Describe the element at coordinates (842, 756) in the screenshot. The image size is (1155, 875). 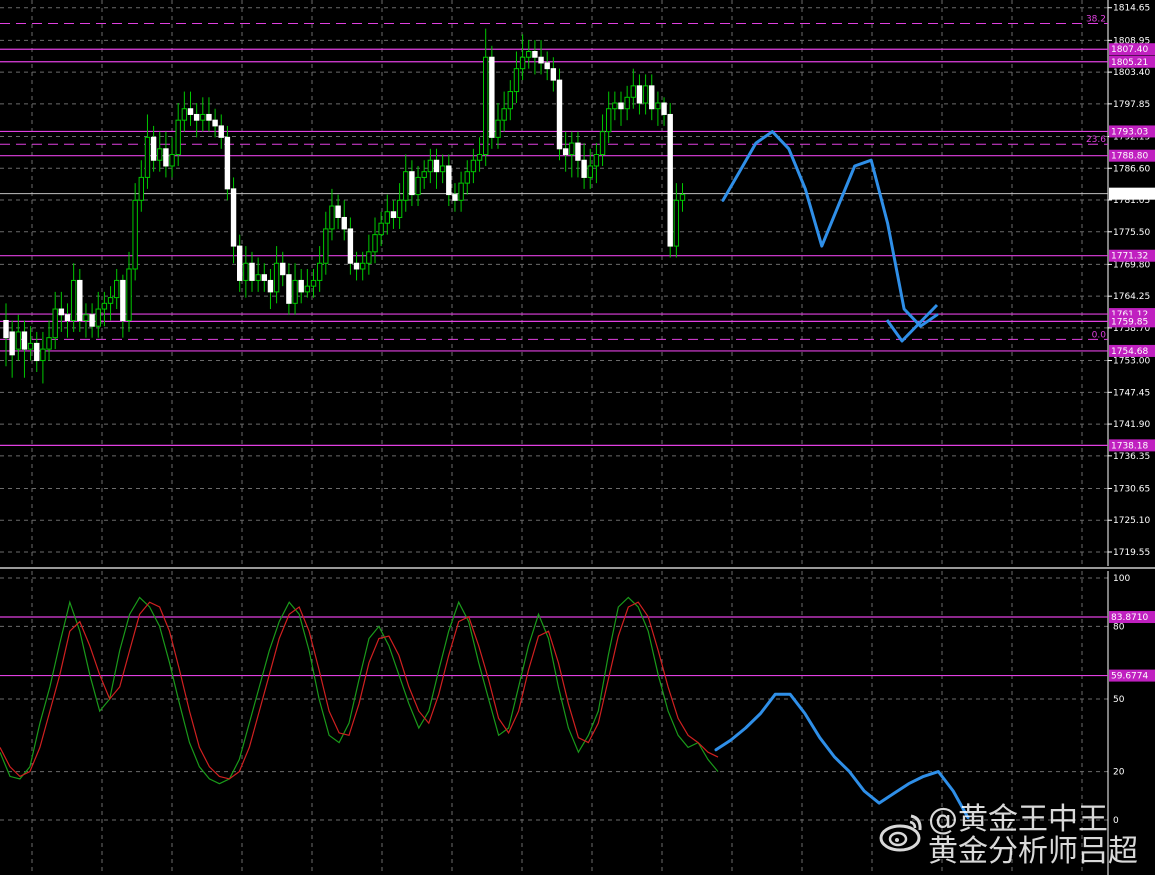
I see `projection-path-osc` at that location.